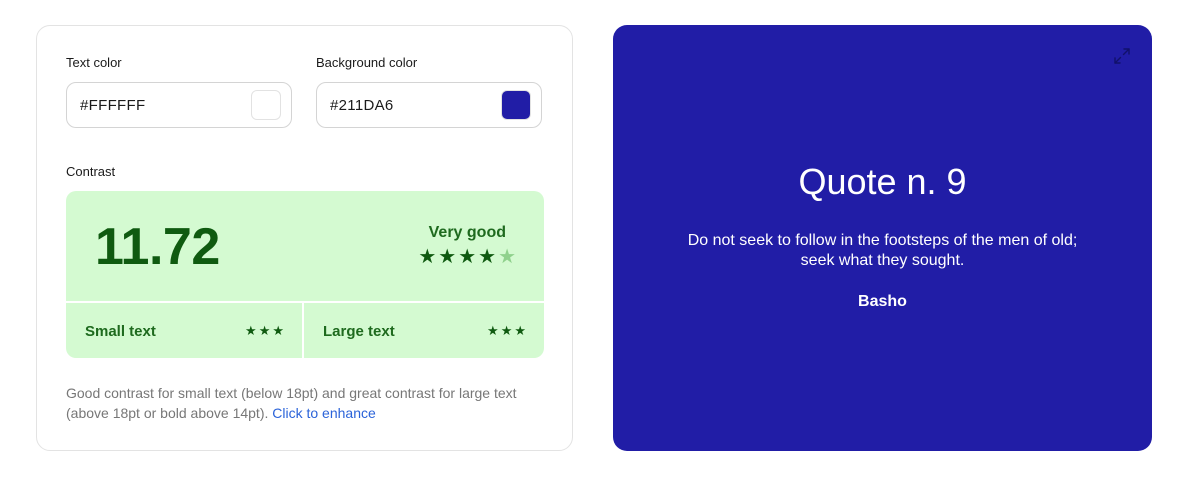  I want to click on text-color-value: #FFFFFF, so click(112, 105).